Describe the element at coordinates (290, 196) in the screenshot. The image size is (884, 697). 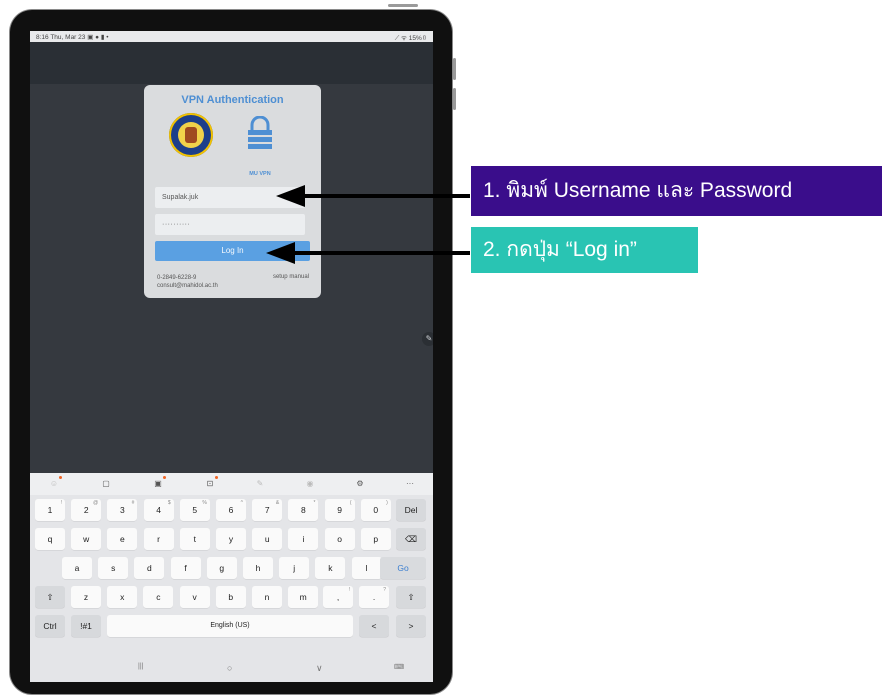
I see `arrow-head-username` at that location.